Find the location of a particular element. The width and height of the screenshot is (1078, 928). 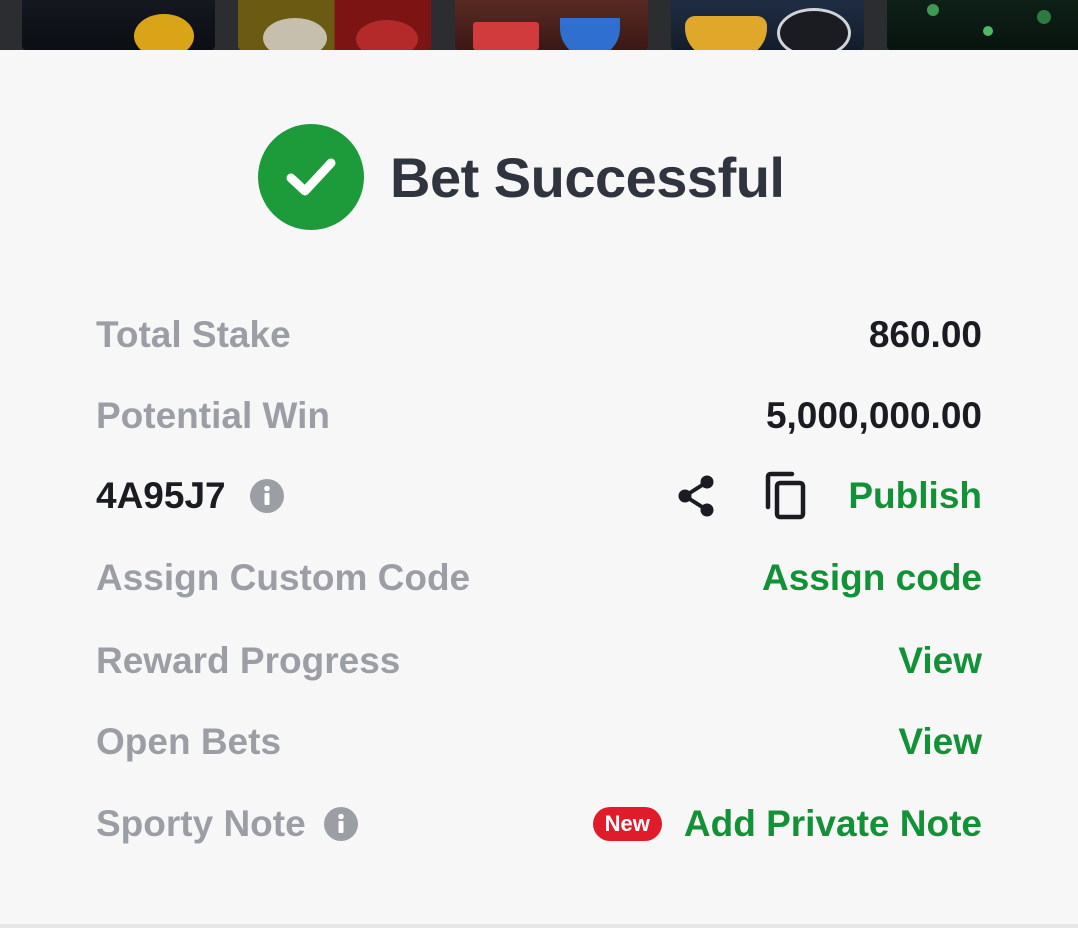

reward-progress-row: Reward Progress View is located at coordinates (539, 661).